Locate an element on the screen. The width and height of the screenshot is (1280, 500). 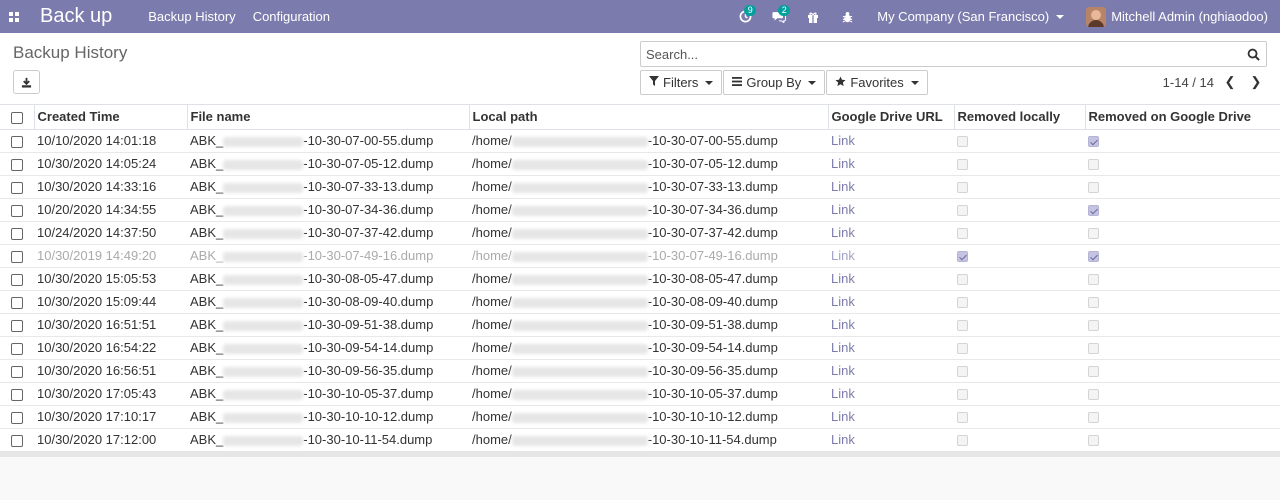
removed-locally-cell is located at coordinates (1019, 301).